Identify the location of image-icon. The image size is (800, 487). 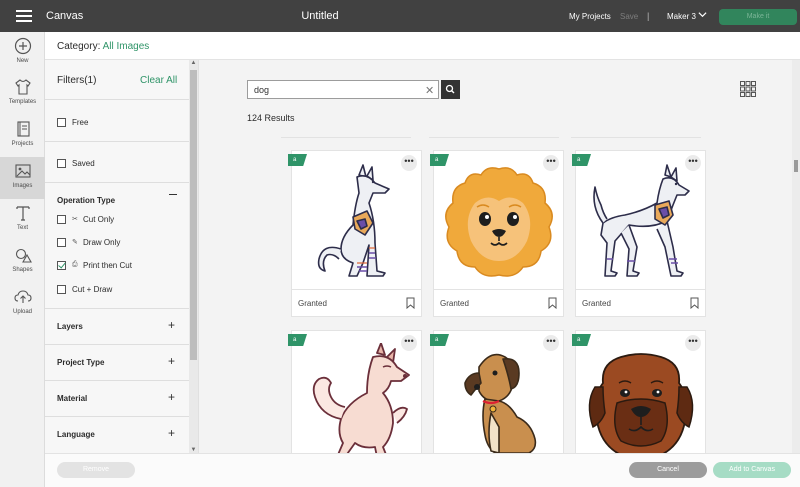
(22, 171).